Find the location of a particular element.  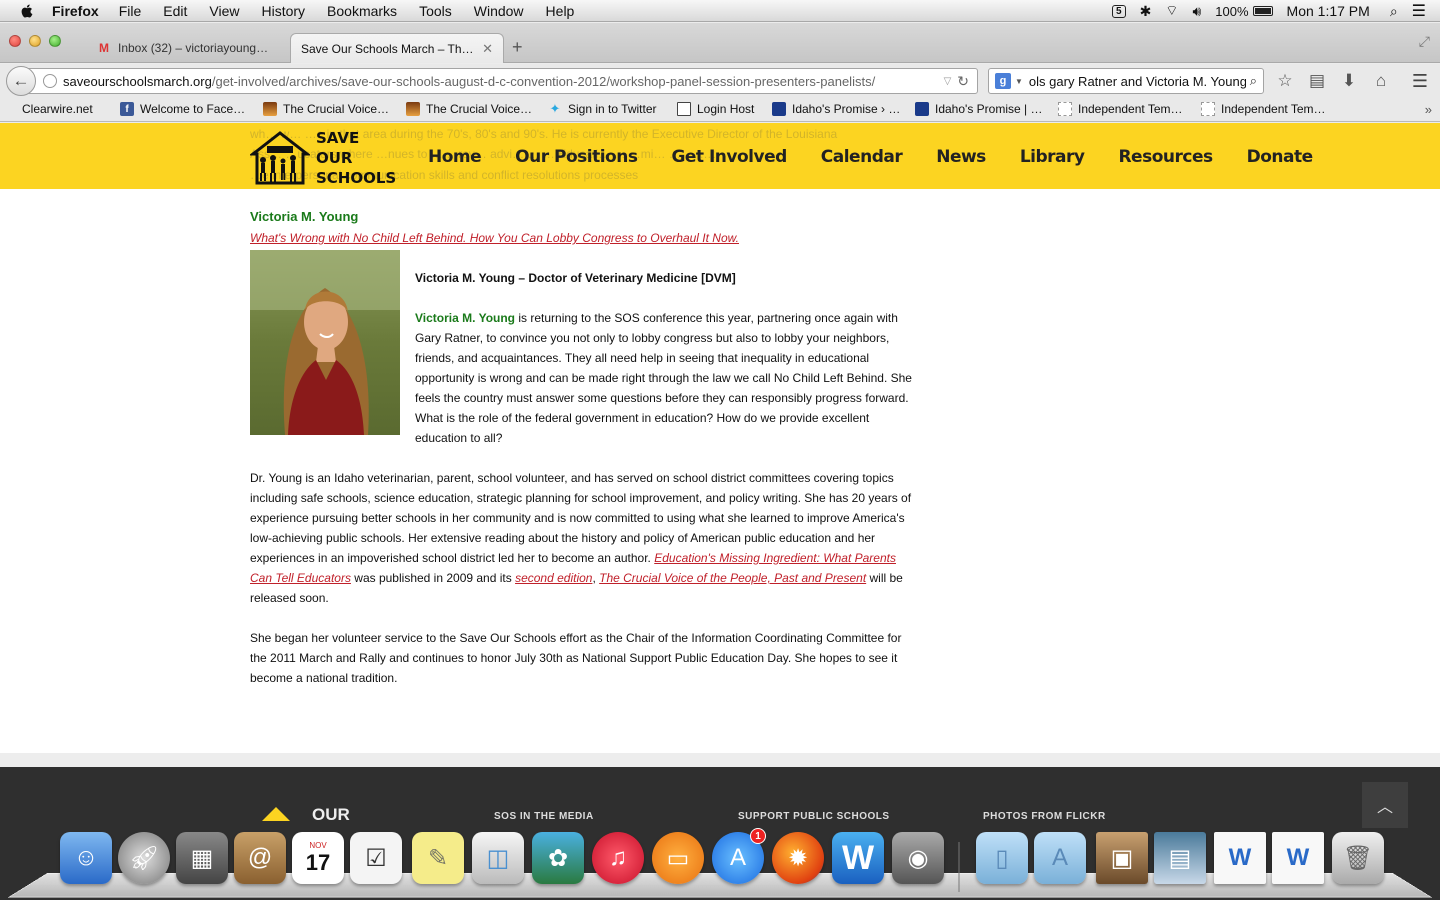

zoom-window-button is located at coordinates (55, 41).